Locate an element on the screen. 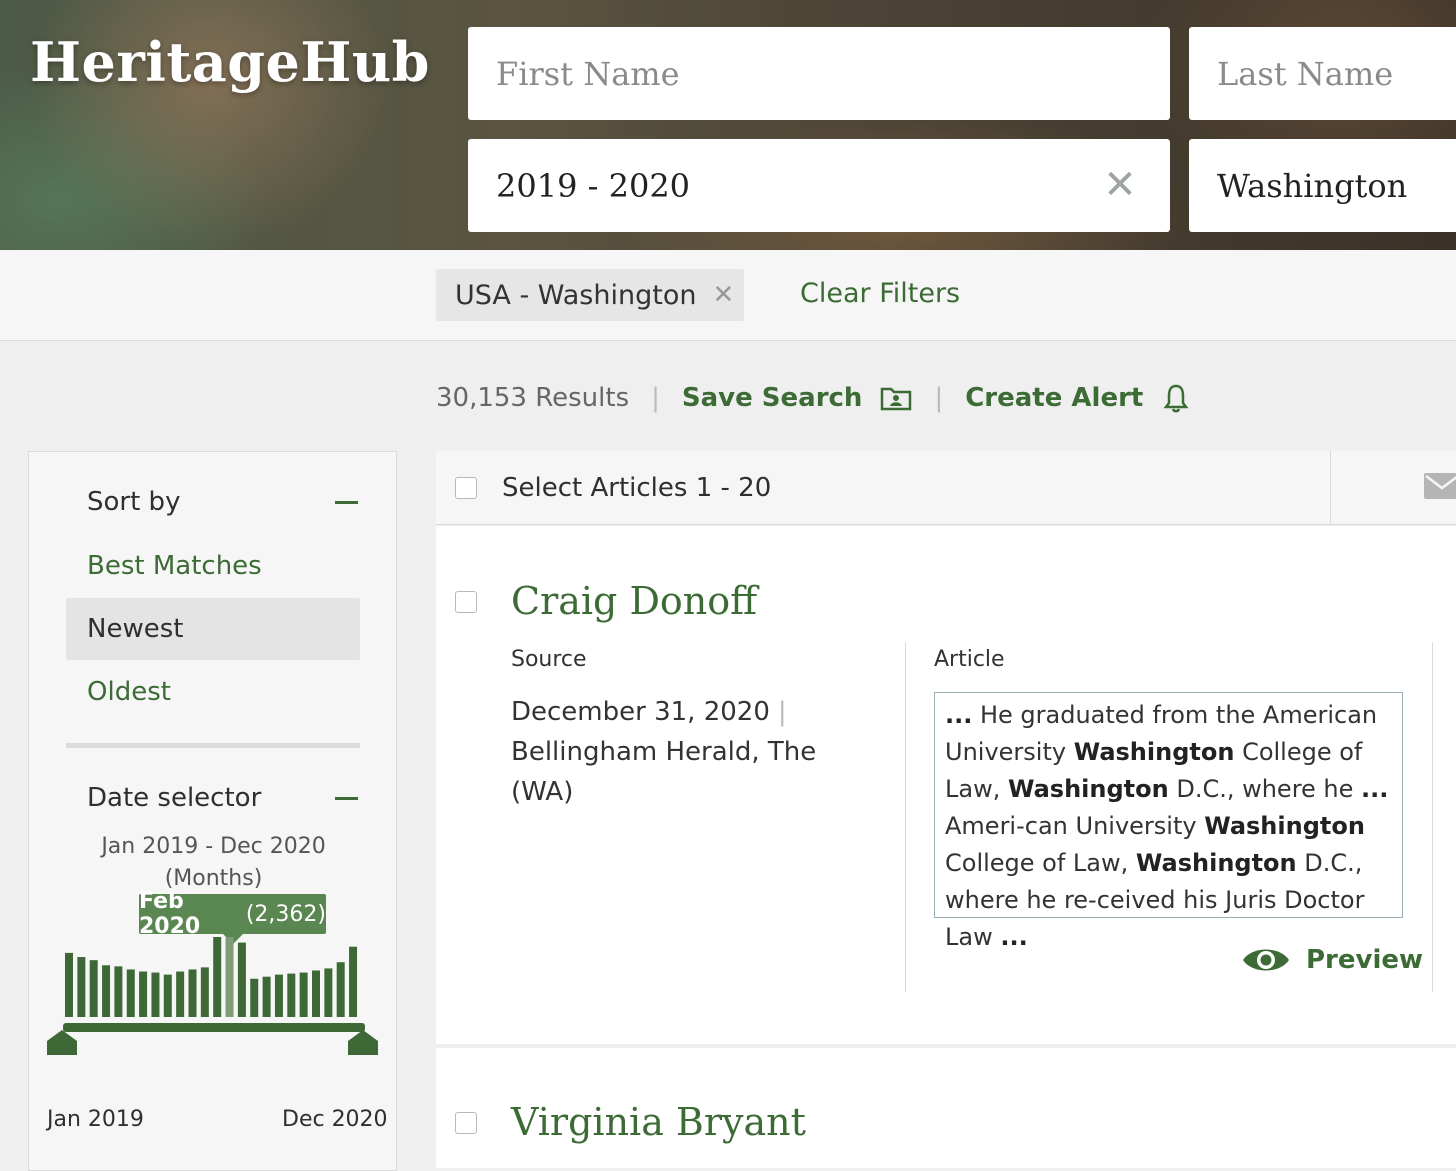 The image size is (1456, 1171). sort-option-label: Newest is located at coordinates (135, 629).